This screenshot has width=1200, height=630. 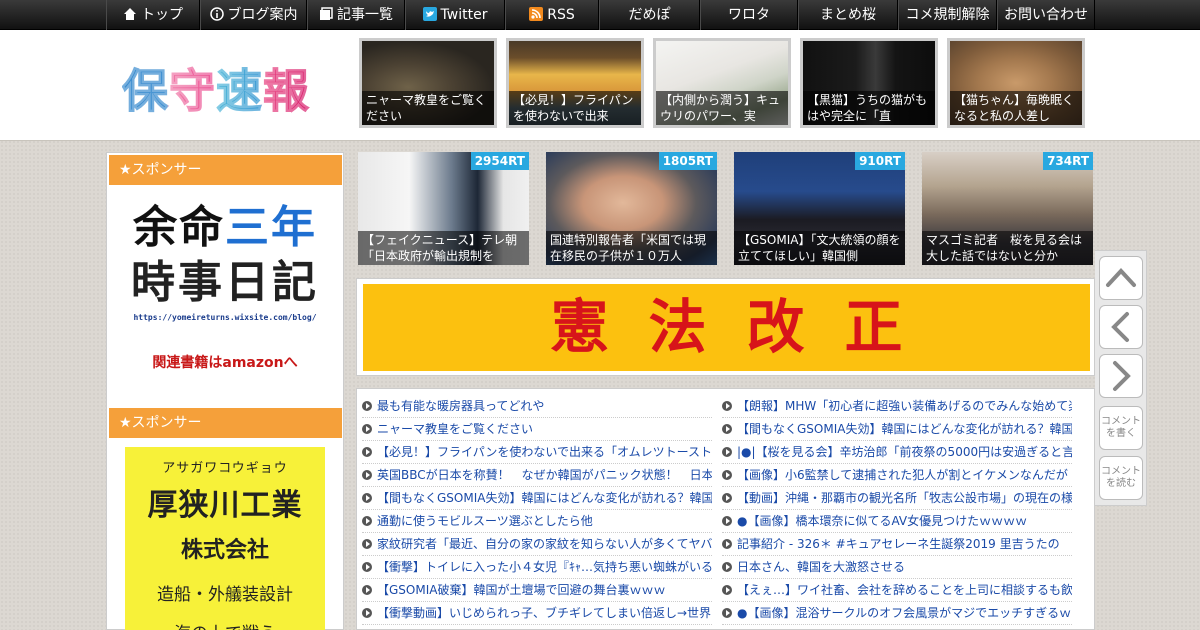 I want to click on list-item-title: ●【画像】混浴サークルのオフ会風景がマジでエッチすぎるｗｗ, so click(x=904, y=613).